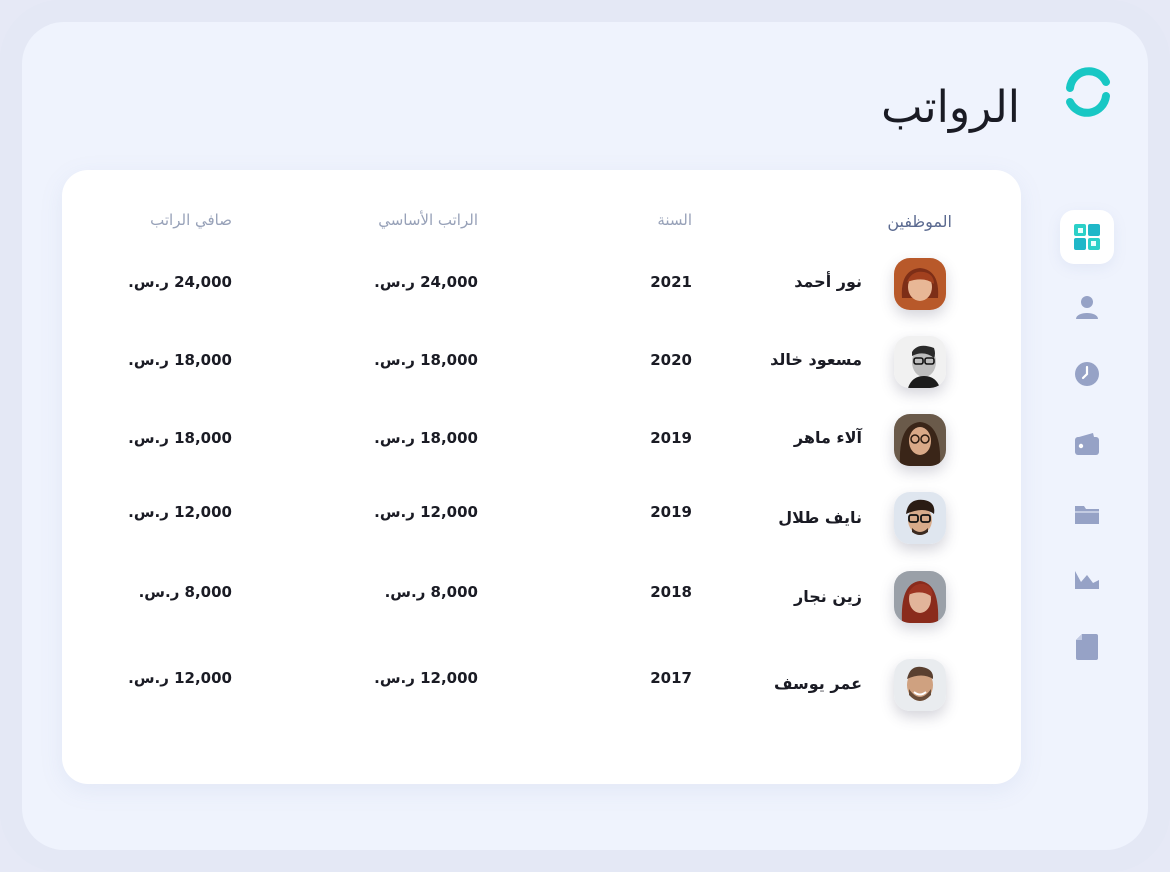 The width and height of the screenshot is (1170, 872). I want to click on document-icon, so click(1087, 647).